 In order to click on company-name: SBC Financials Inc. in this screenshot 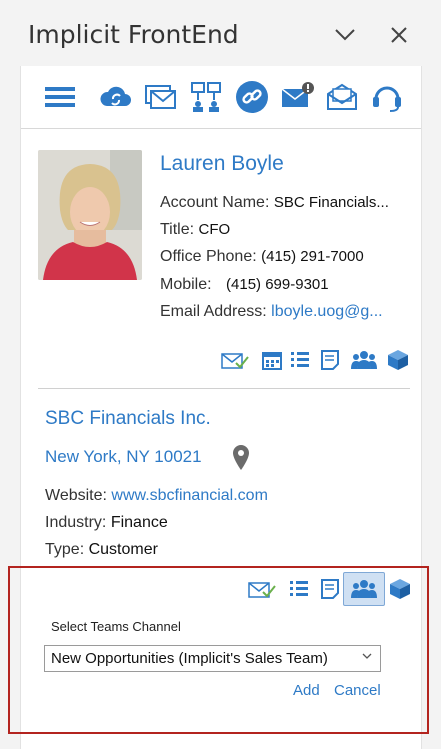, I will do `click(128, 419)`.